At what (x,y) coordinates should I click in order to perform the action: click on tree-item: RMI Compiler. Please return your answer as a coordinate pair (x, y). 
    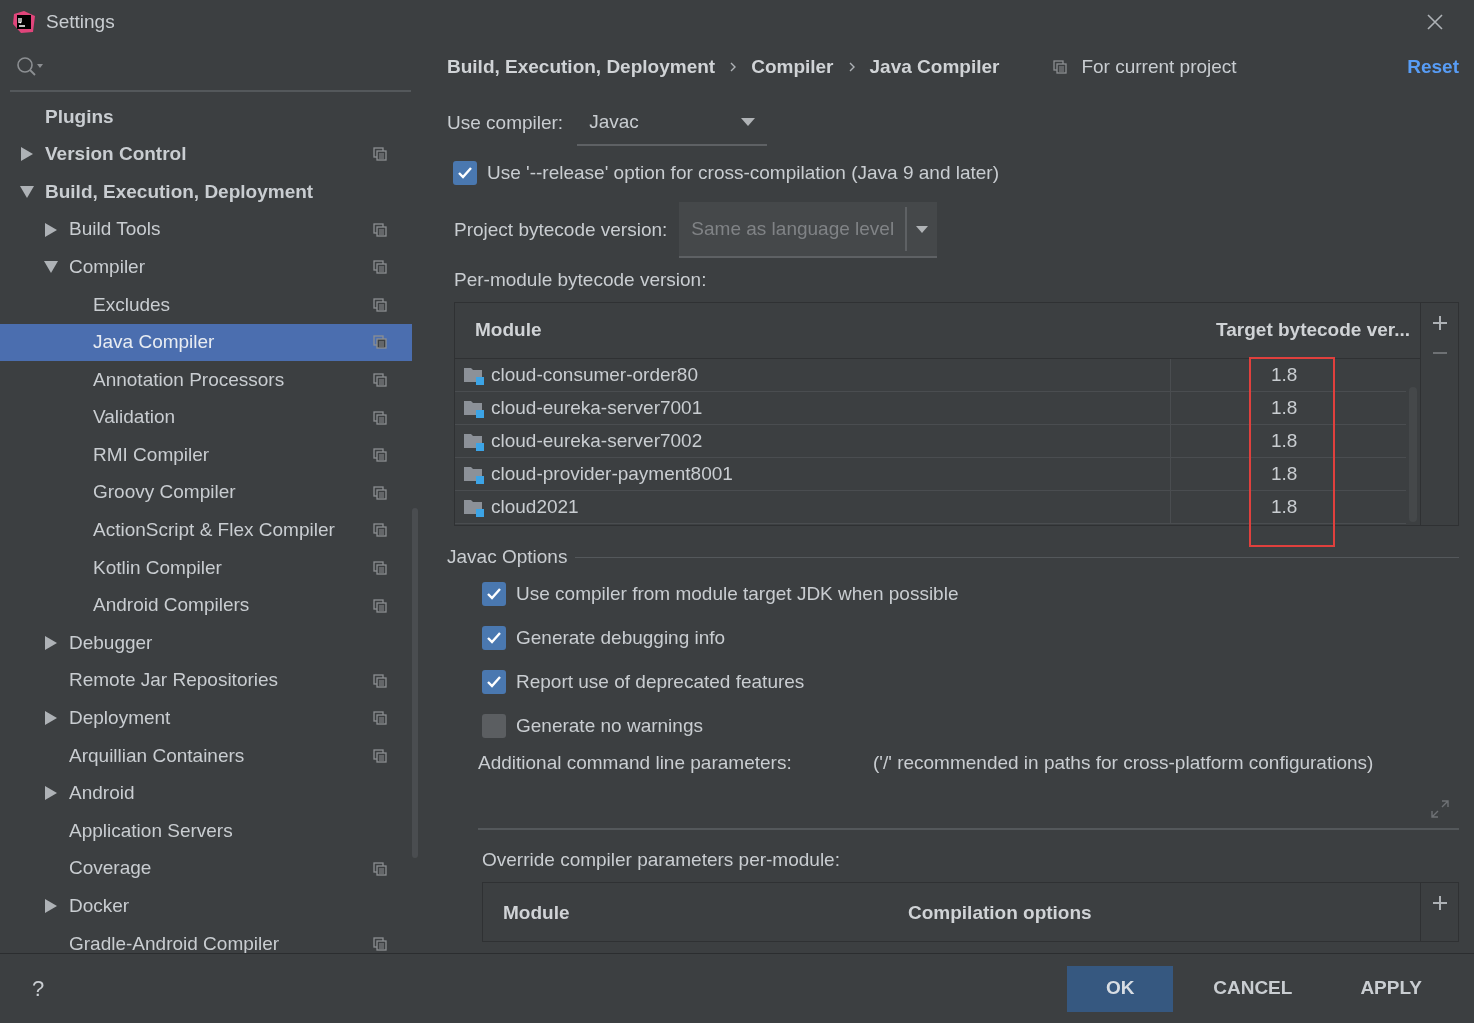
    Looking at the image, I should click on (206, 455).